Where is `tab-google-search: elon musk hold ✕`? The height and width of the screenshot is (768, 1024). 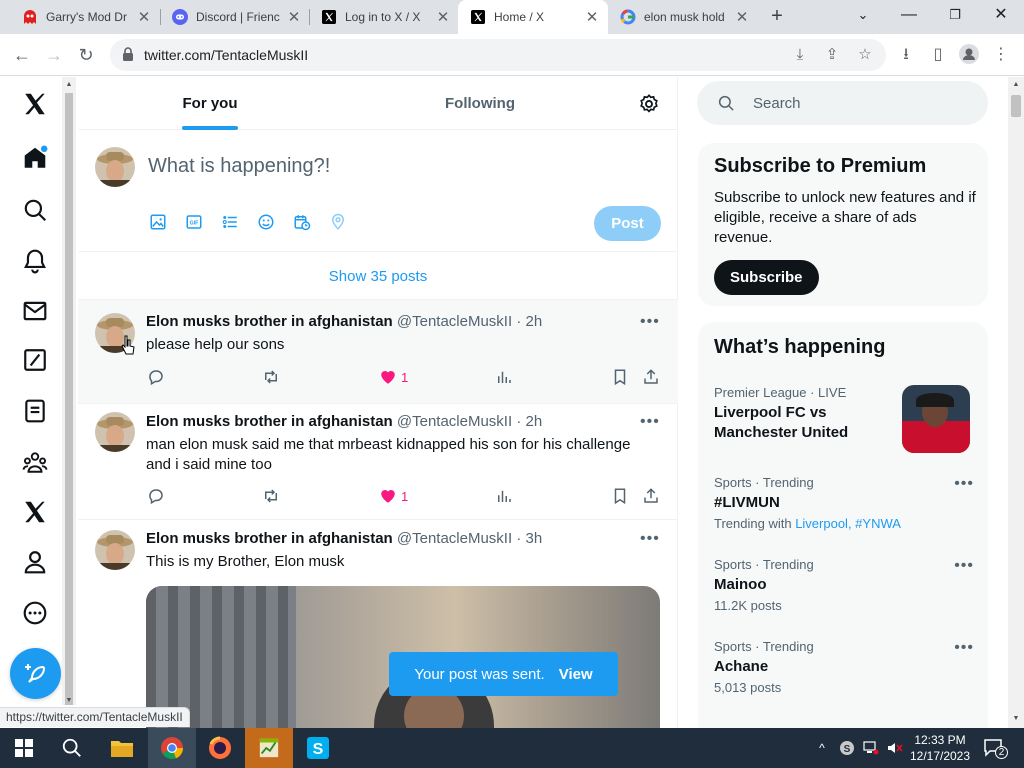
tab-google-search: elon musk hold ✕ is located at coordinates (683, 17).